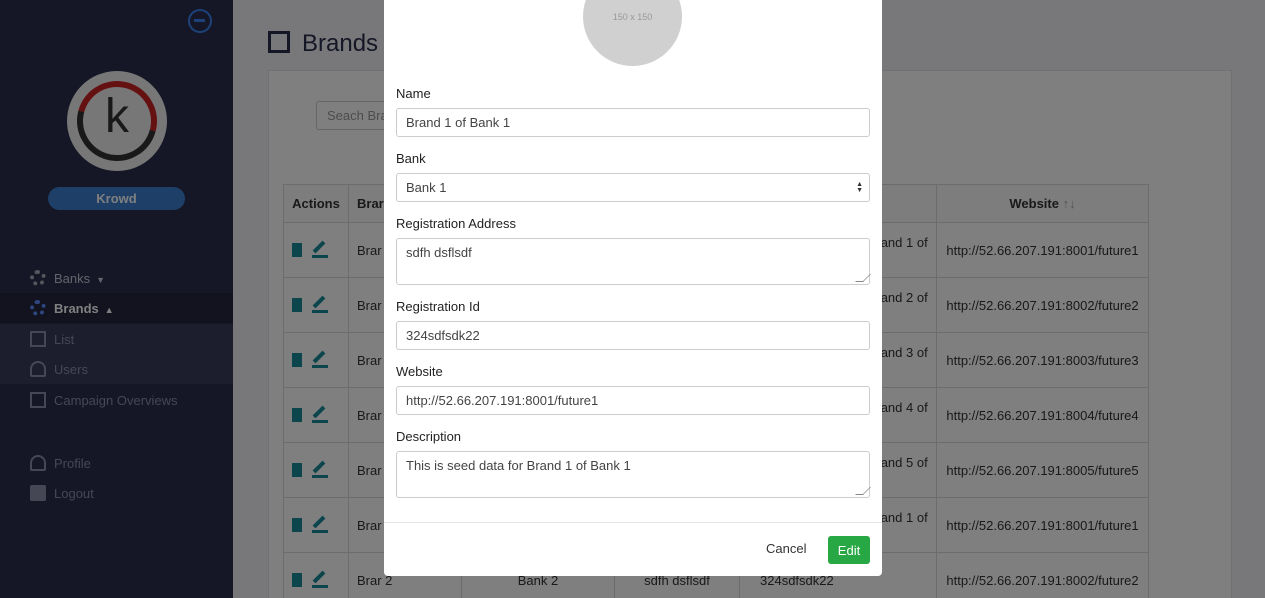 This screenshot has width=1265, height=598. Describe the element at coordinates (429, 436) in the screenshot. I see `description-label: Description` at that location.